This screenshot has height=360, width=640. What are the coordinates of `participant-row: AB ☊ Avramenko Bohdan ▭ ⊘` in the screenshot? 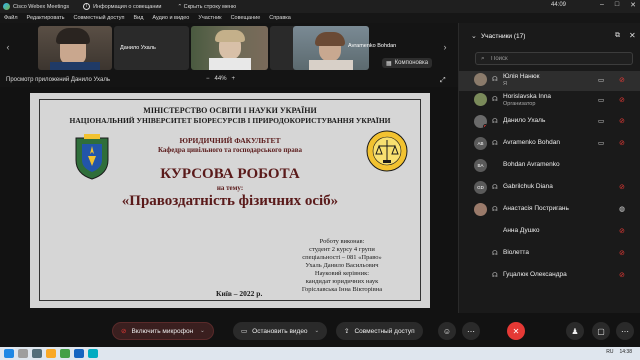 It's located at (549, 143).